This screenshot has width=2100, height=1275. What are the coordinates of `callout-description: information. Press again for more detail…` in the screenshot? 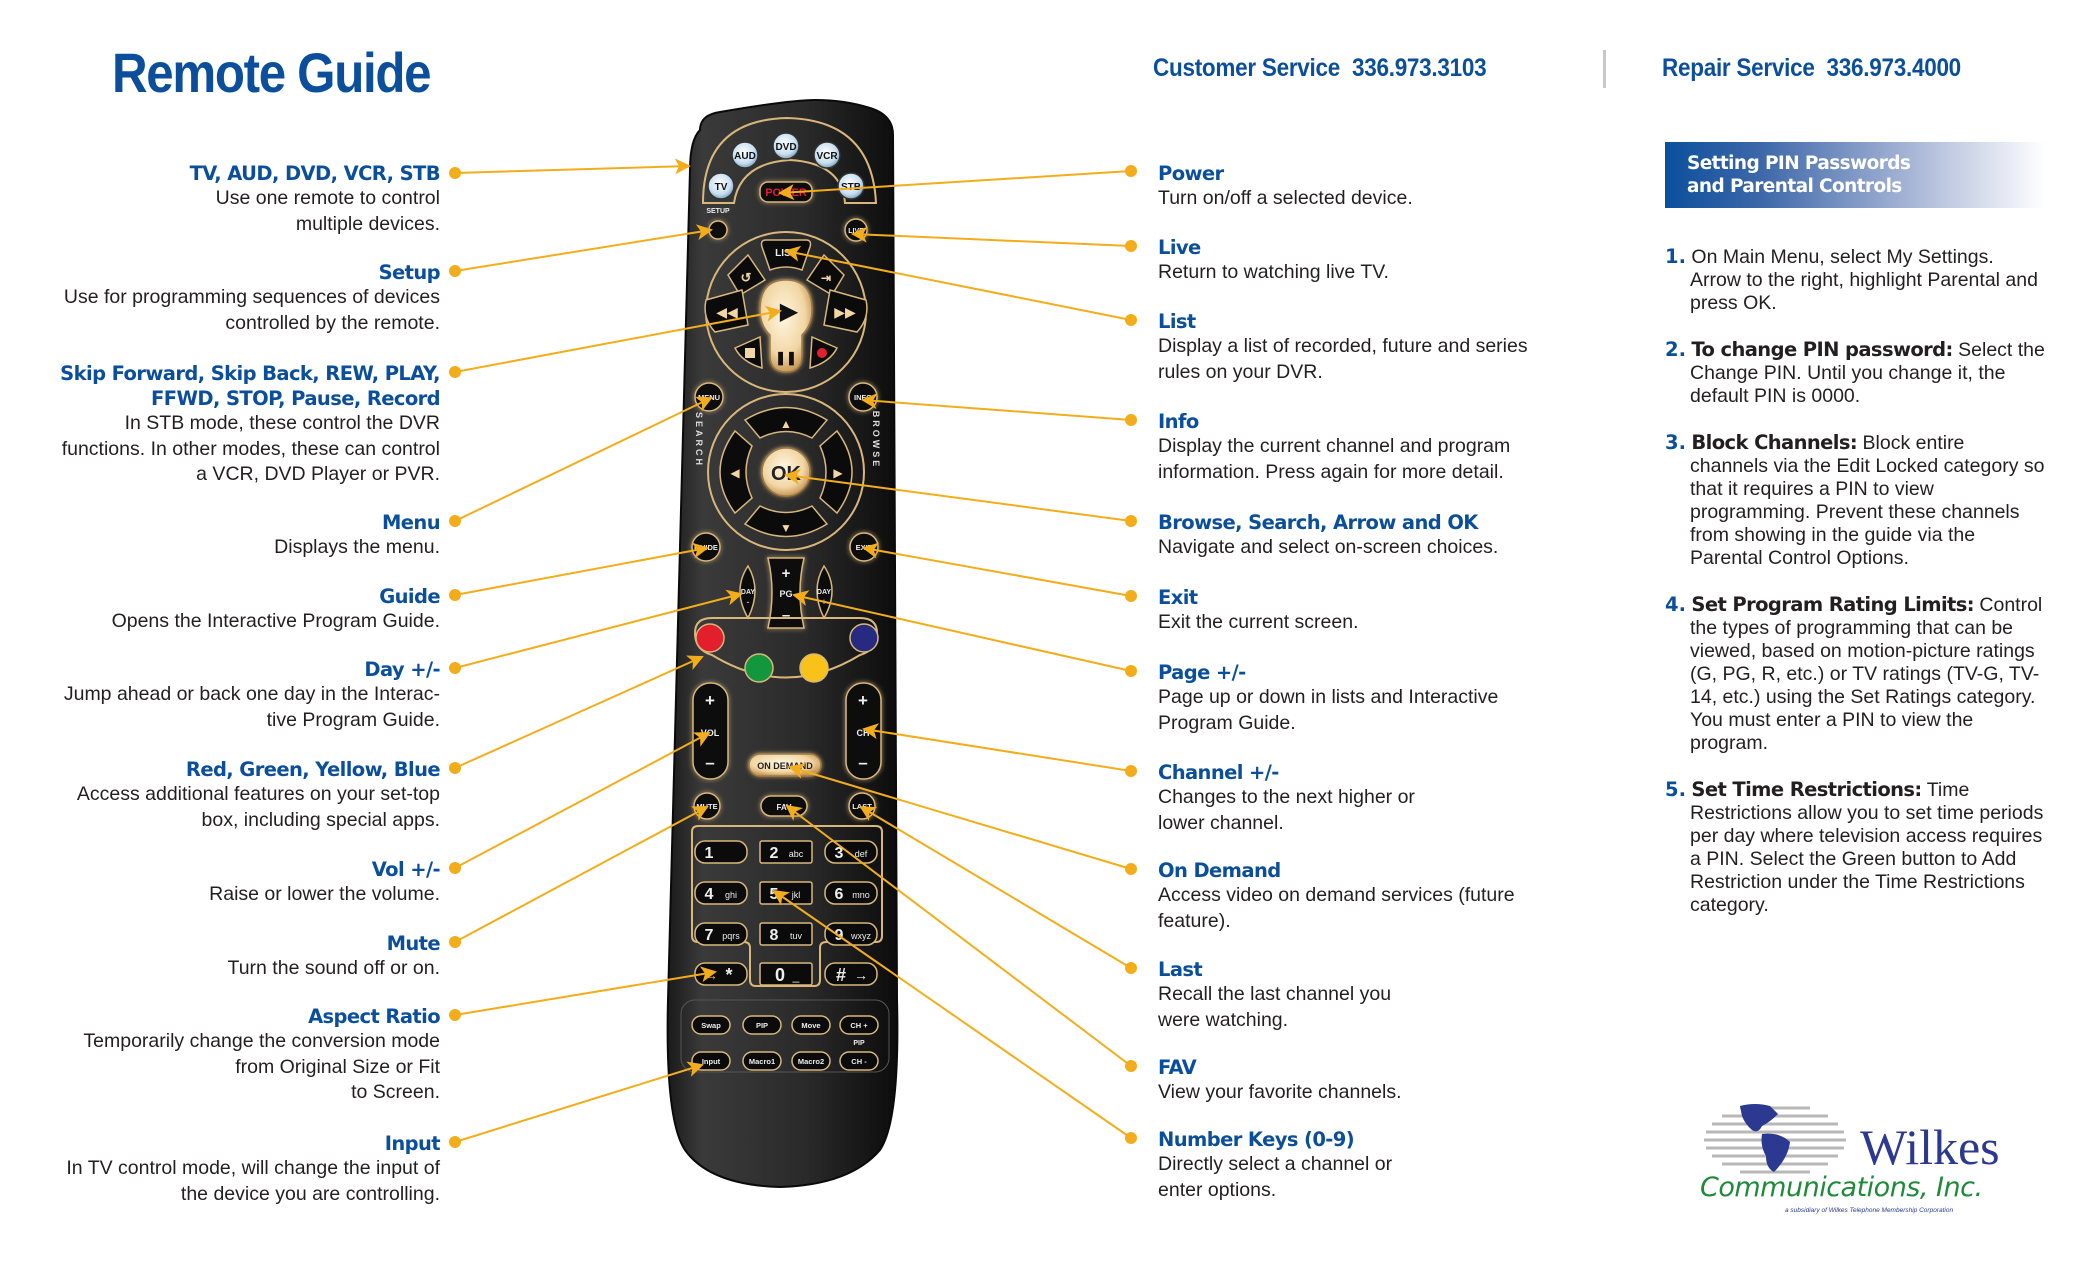 It's located at (1331, 471).